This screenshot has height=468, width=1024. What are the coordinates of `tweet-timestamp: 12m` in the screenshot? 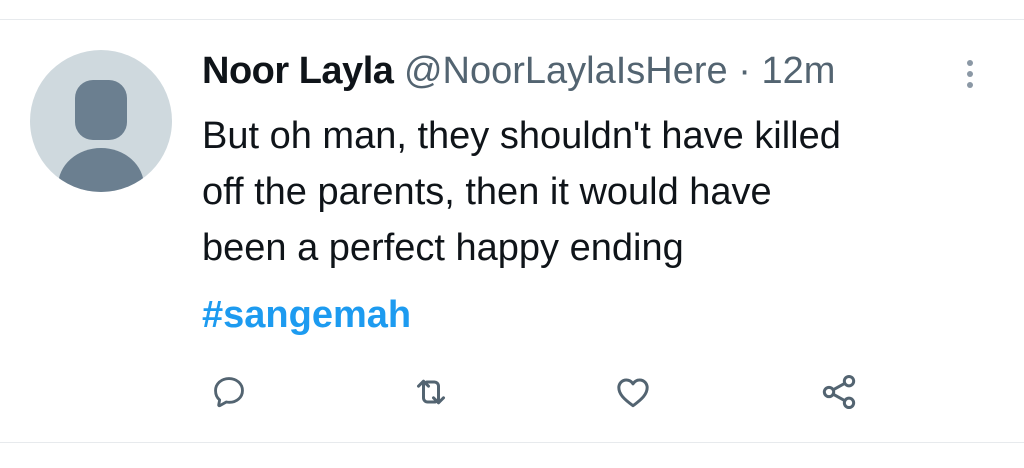 It's located at (798, 71).